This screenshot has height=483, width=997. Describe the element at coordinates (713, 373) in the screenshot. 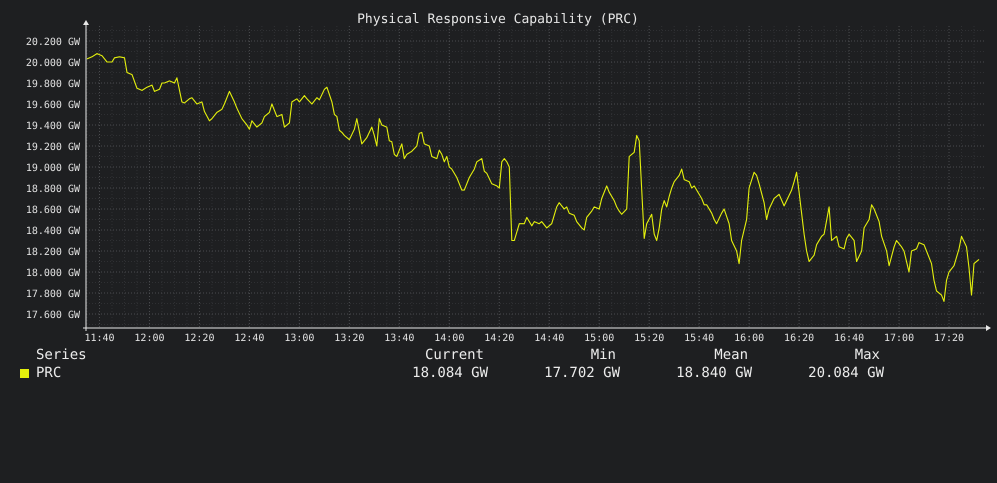

I see `legend-value: 18.840 GW` at that location.